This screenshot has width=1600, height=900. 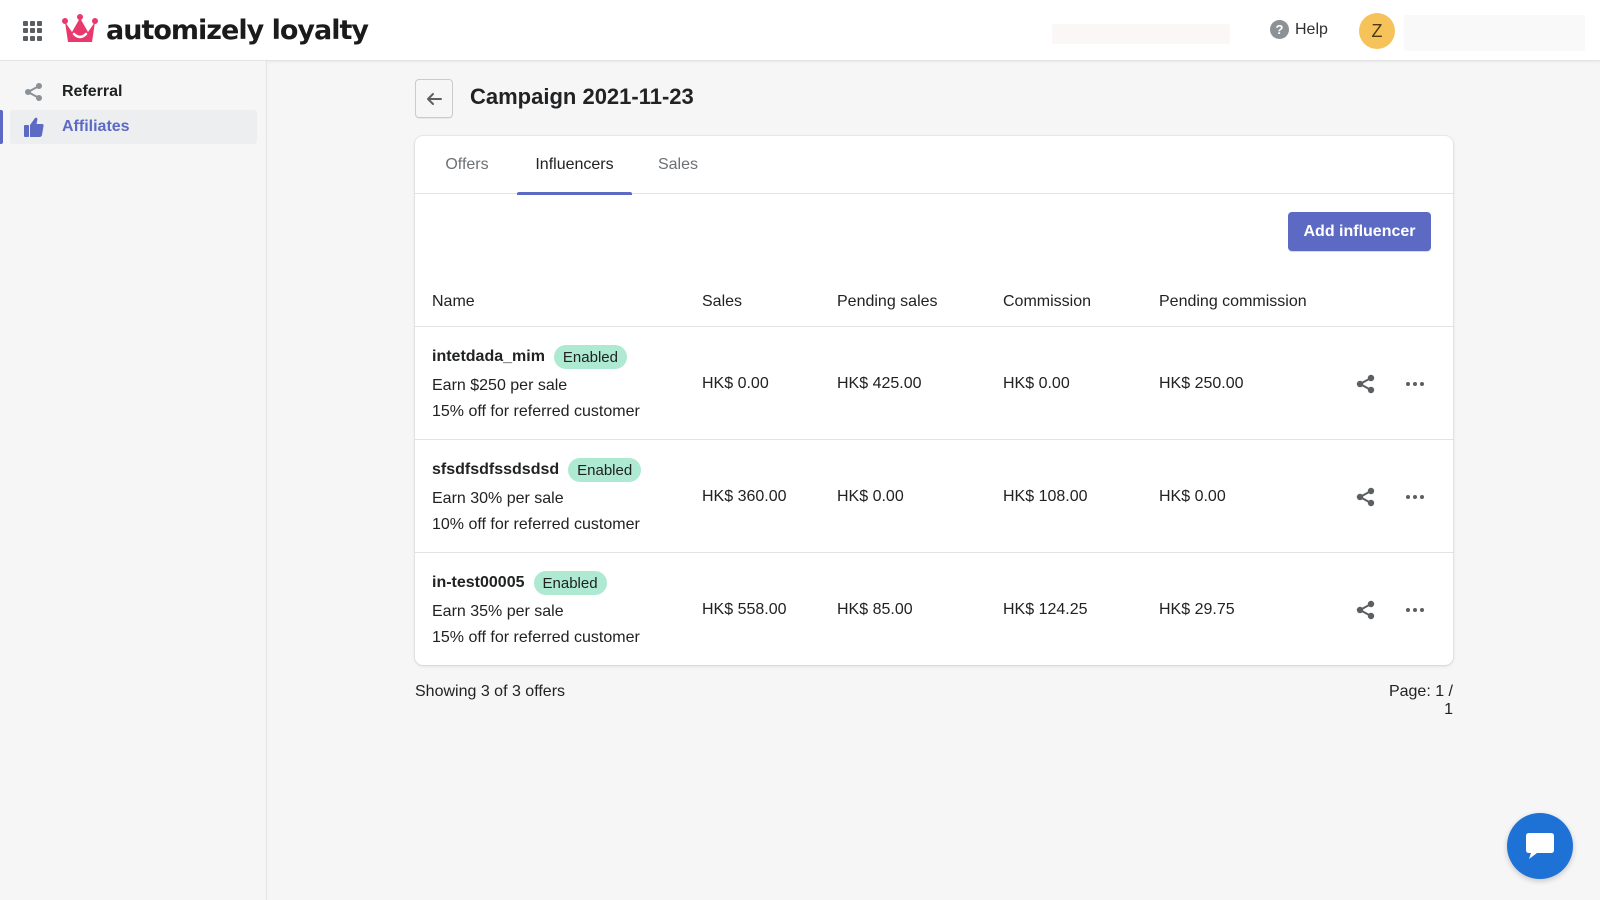 I want to click on back-button, so click(x=434, y=98).